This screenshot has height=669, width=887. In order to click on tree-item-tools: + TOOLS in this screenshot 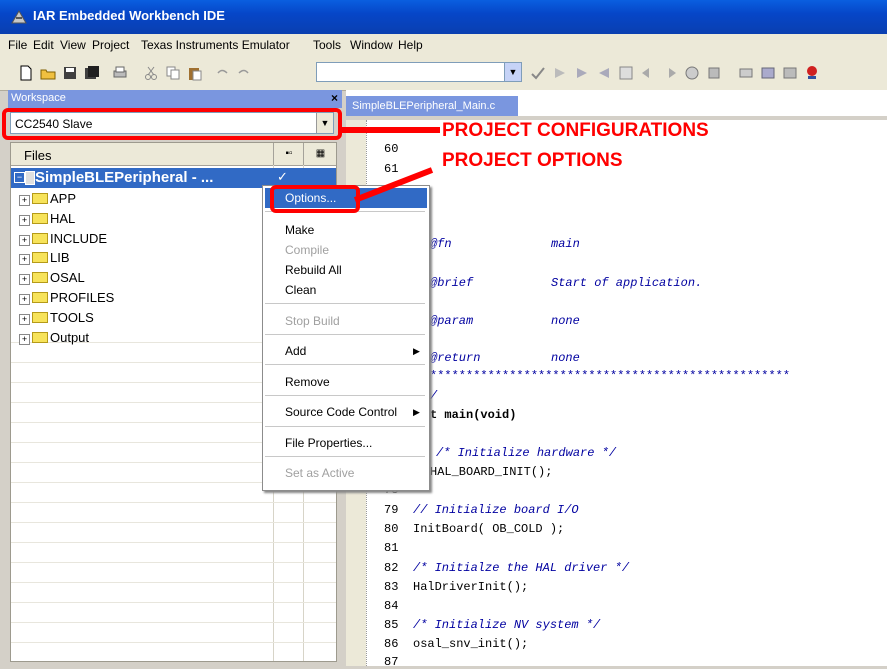, I will do `click(56, 319)`.